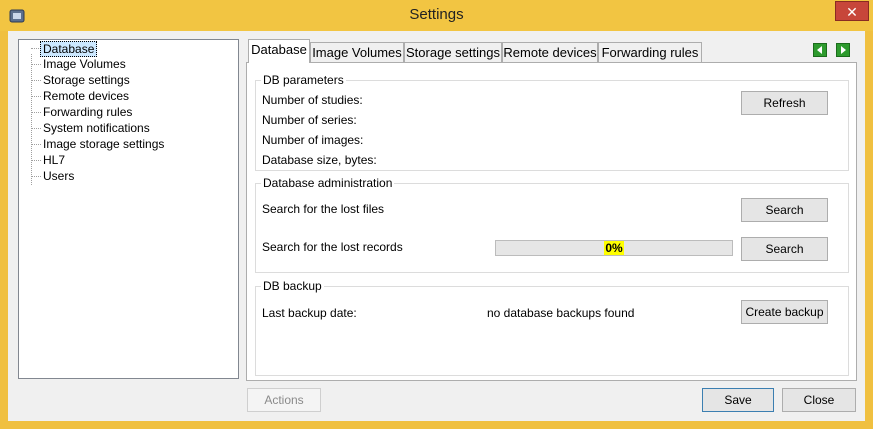 The image size is (873, 429). I want to click on db-parameters-title: DB parameters, so click(303, 80).